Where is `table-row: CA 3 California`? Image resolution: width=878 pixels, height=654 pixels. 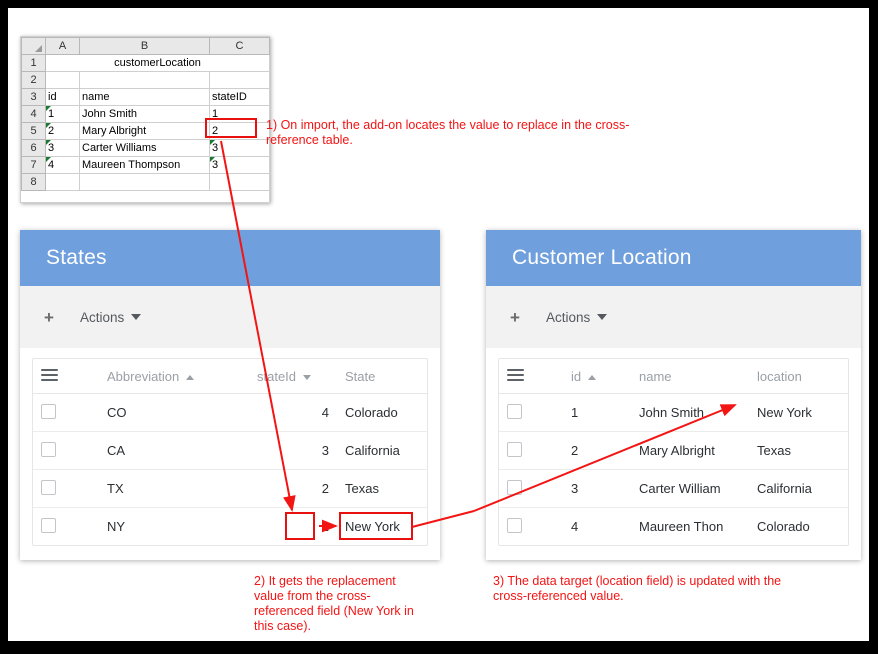 table-row: CA 3 California is located at coordinates (230, 450).